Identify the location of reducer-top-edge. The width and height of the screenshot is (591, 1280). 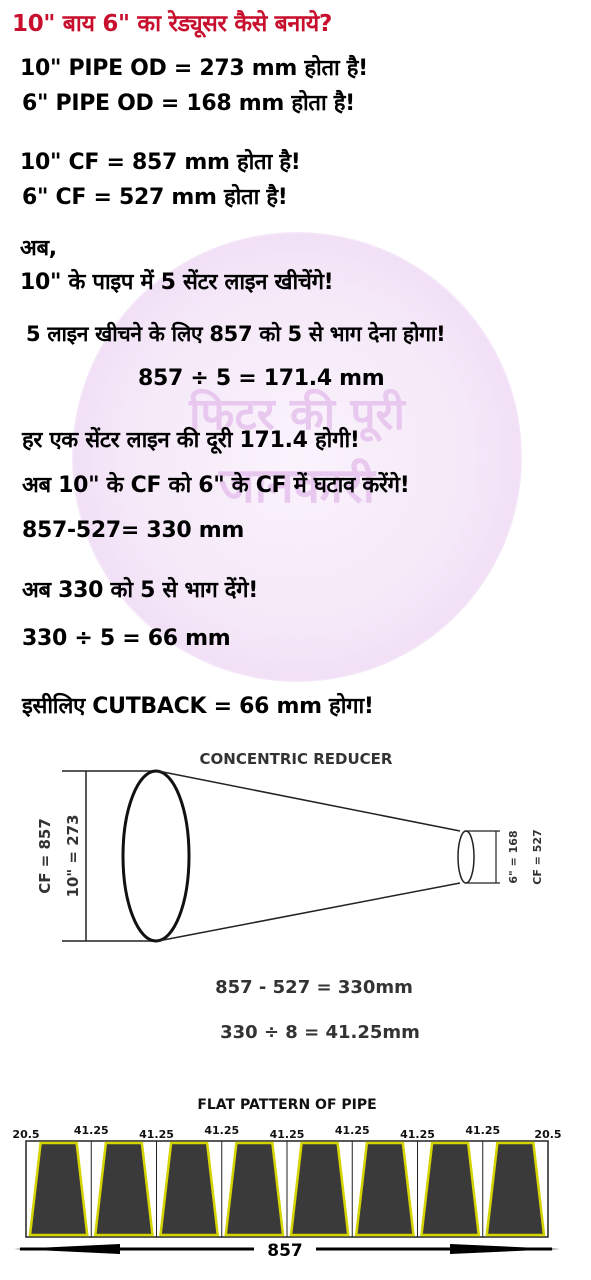
(309, 801).